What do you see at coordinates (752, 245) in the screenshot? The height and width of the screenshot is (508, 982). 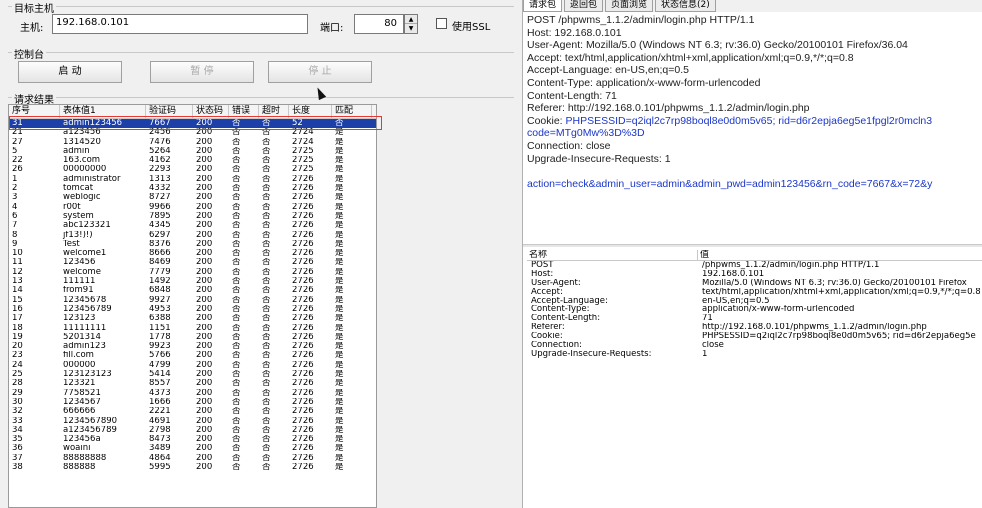 I see `panel-splitter` at bounding box center [752, 245].